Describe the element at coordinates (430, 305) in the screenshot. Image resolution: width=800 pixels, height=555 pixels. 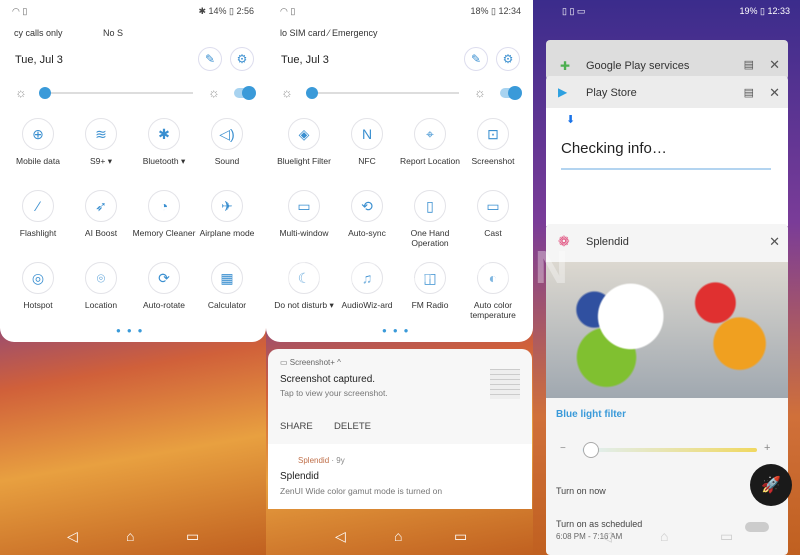
I see `tile-label: FM Radio` at that location.